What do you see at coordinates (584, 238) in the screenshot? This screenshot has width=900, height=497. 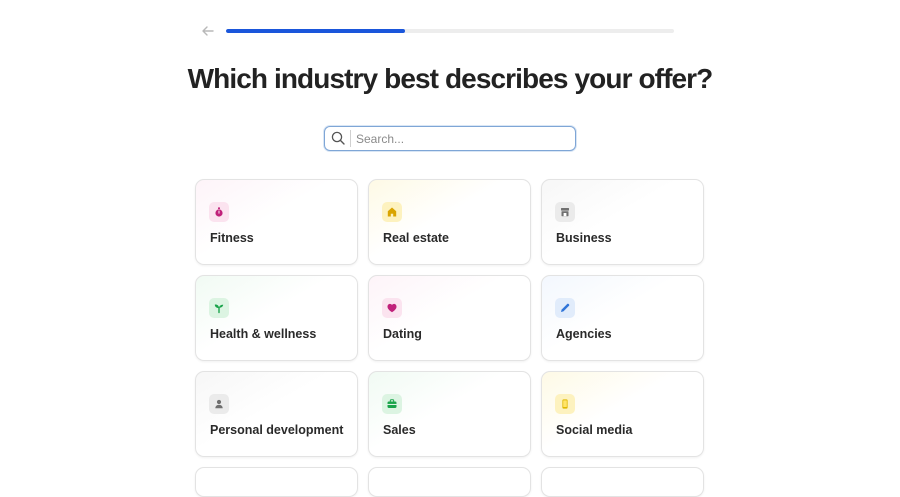 I see `industry-label: Business` at bounding box center [584, 238].